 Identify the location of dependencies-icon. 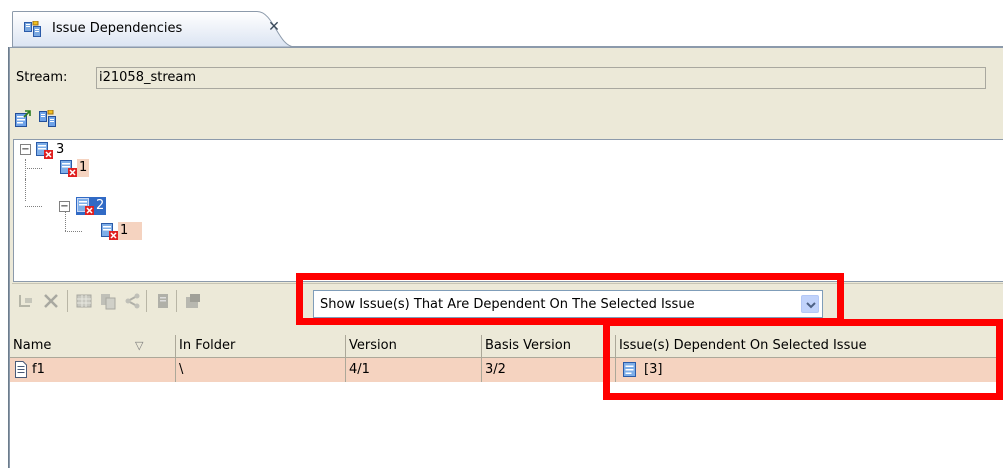
(48, 118).